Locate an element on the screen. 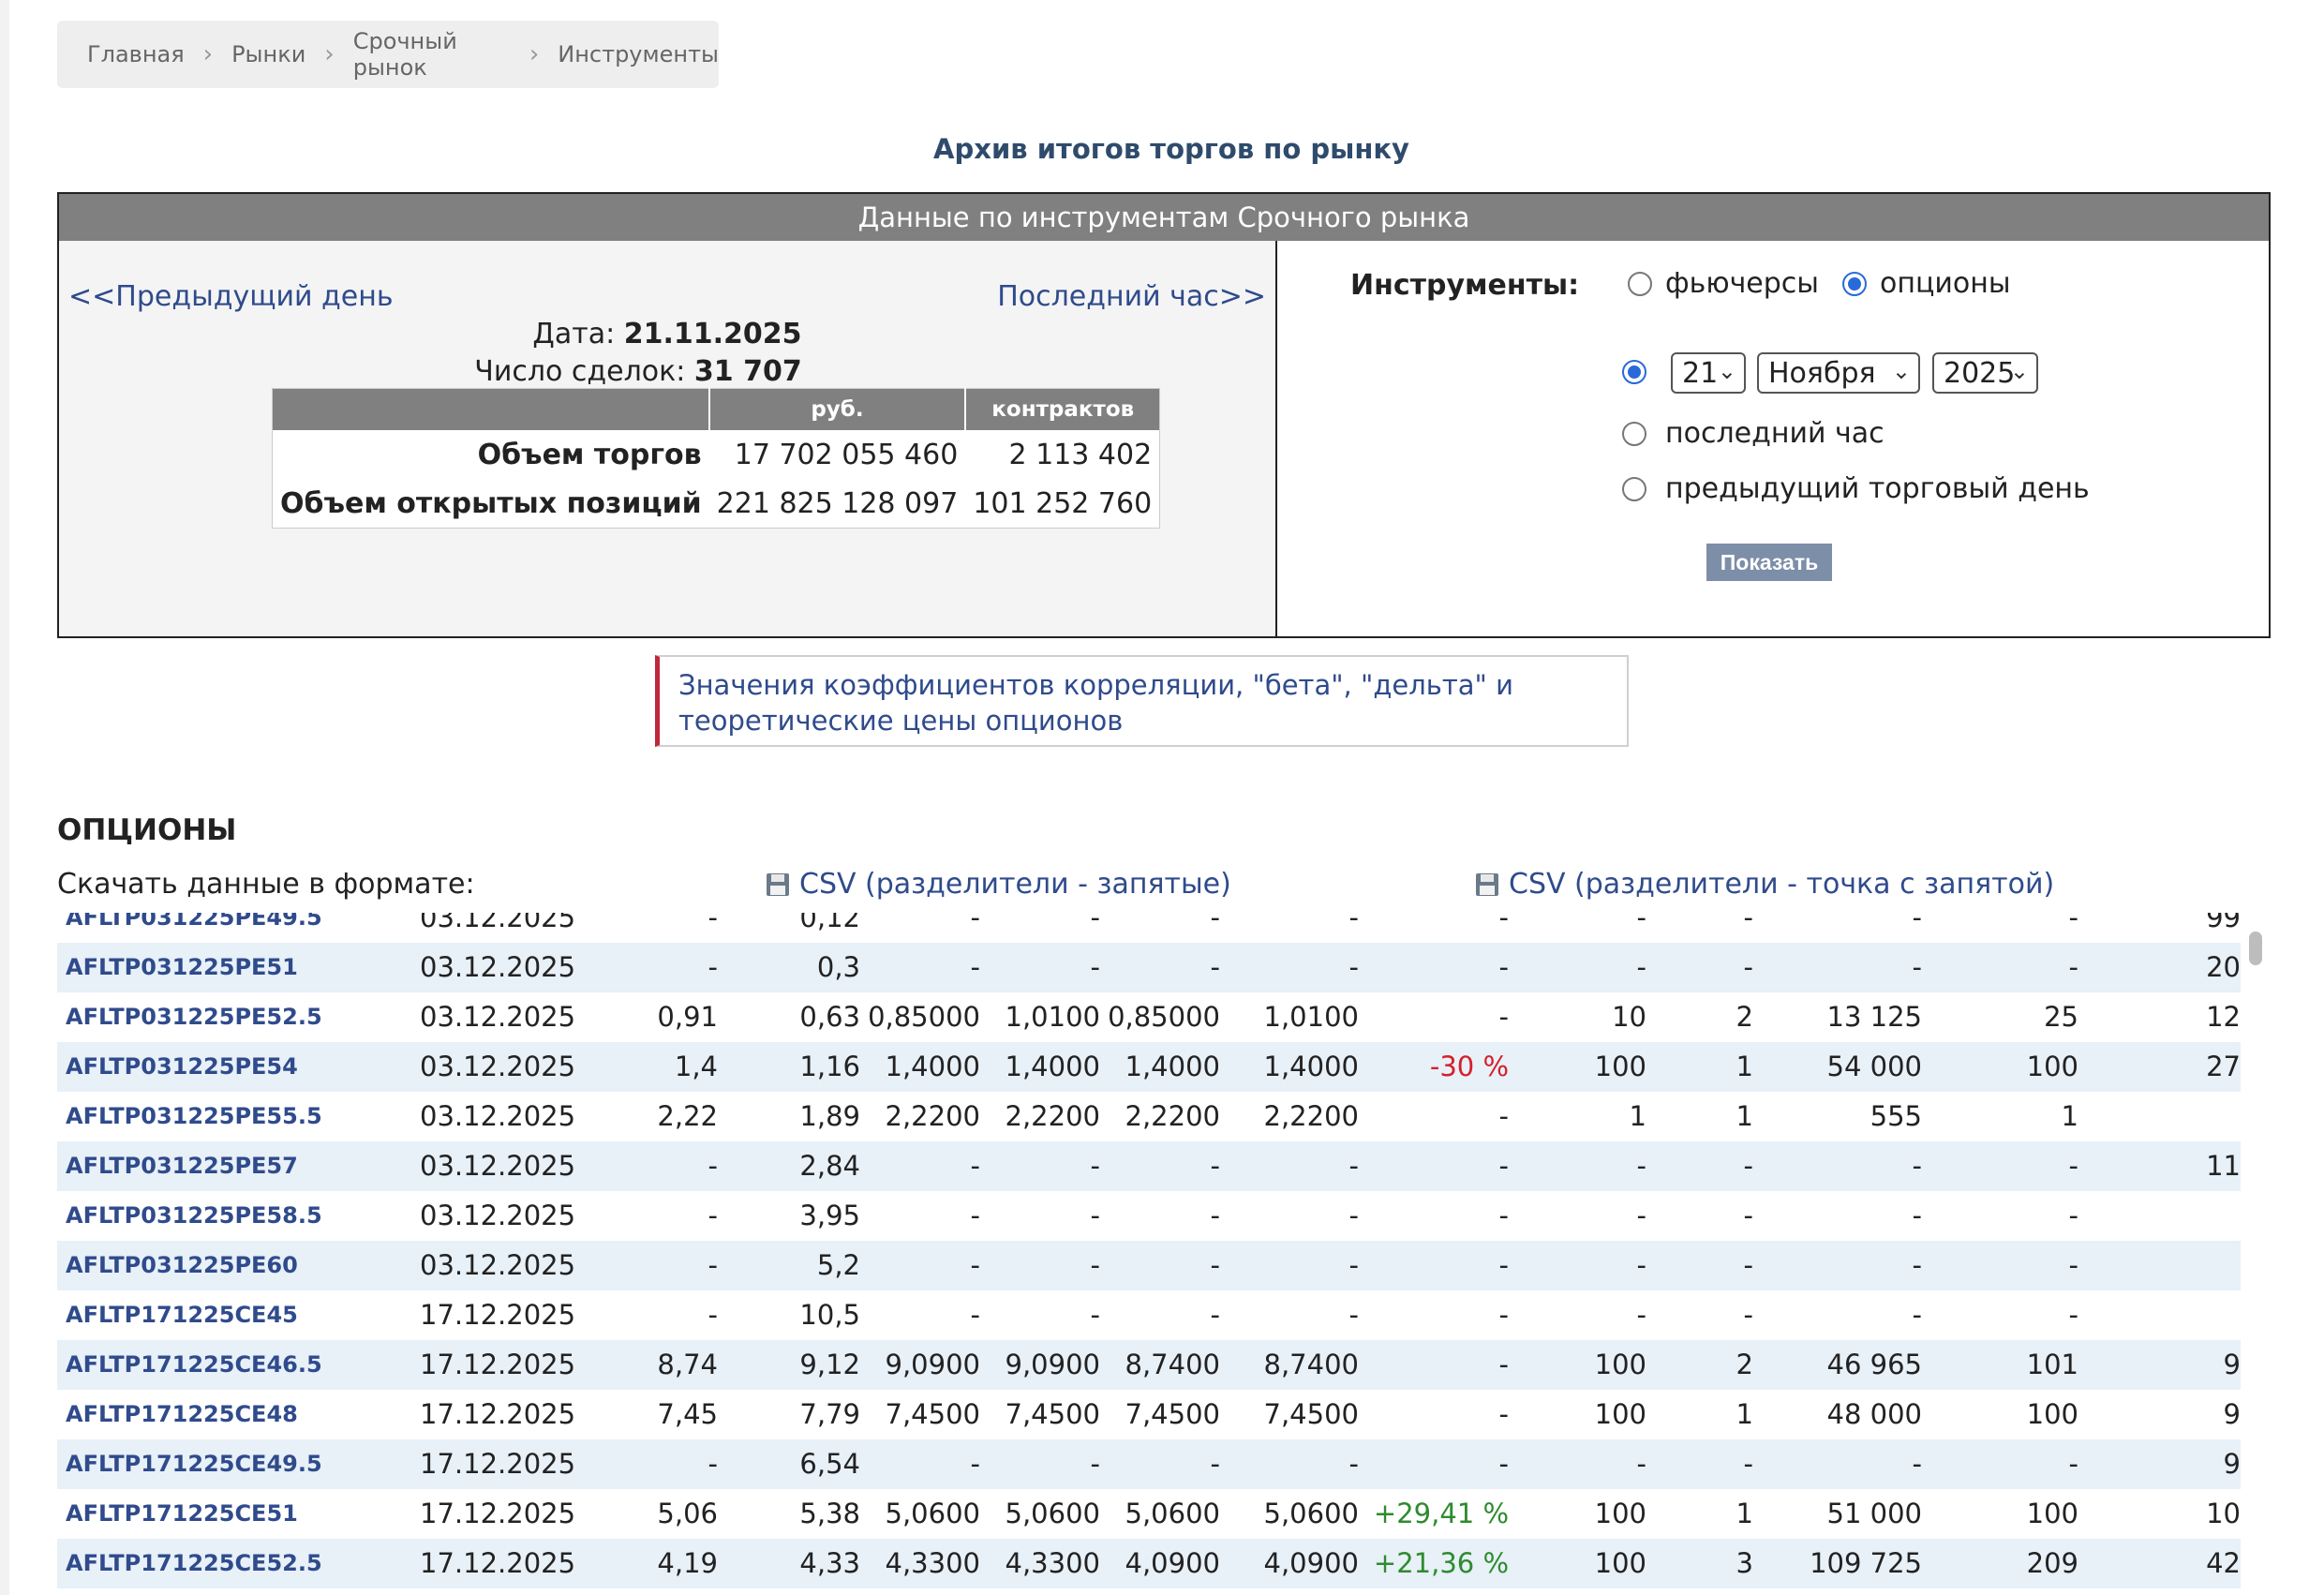 The image size is (2324, 1595). csv-comma-link: CSV (разделители - запятые) is located at coordinates (998, 884).